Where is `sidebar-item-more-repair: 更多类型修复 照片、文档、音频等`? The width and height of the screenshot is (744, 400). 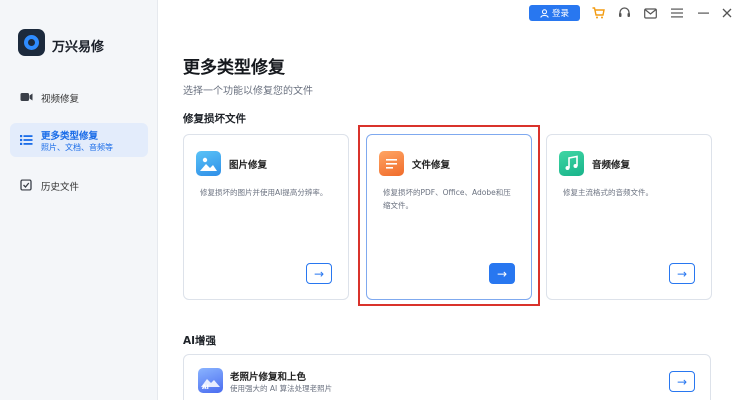 sidebar-item-more-repair: 更多类型修复 照片、文档、音频等 is located at coordinates (79, 140).